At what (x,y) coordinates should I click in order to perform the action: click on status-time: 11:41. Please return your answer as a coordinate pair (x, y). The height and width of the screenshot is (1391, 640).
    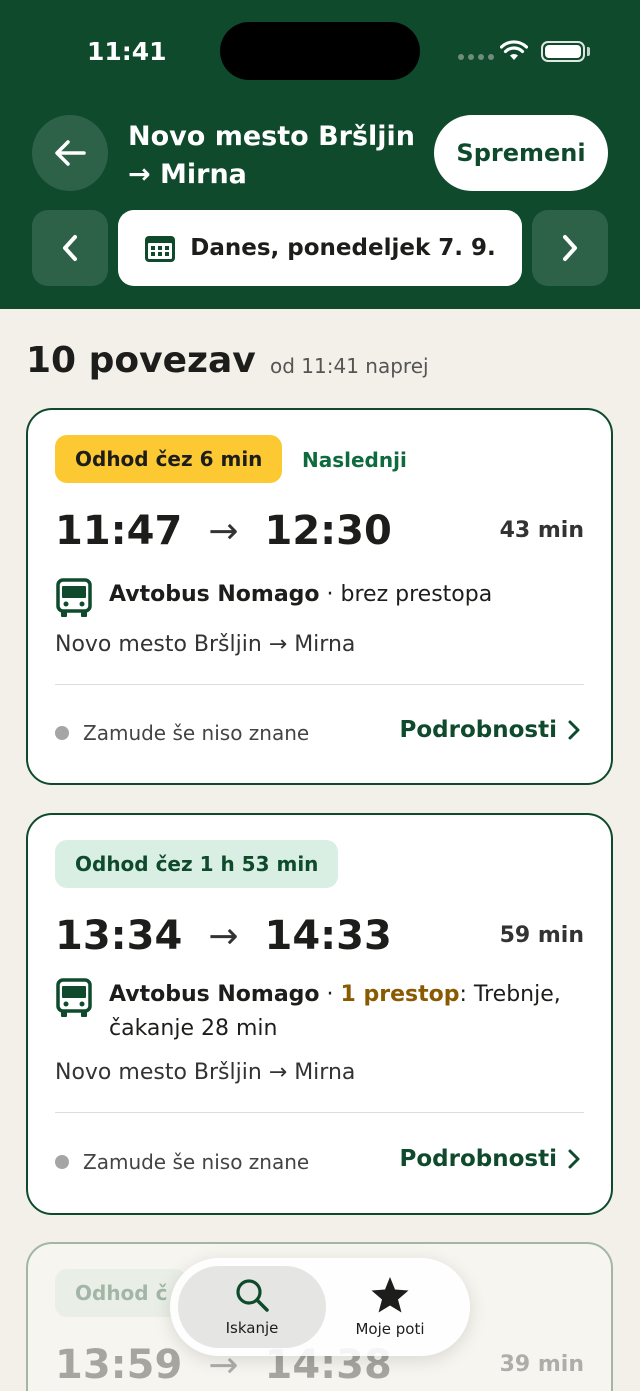
    Looking at the image, I should click on (127, 51).